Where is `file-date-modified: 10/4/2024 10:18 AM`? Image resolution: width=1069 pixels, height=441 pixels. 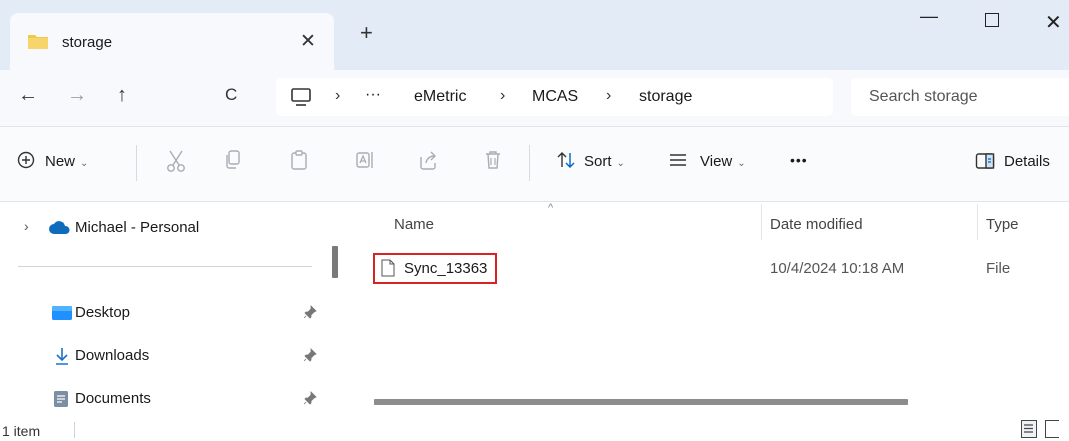 file-date-modified: 10/4/2024 10:18 AM is located at coordinates (837, 268).